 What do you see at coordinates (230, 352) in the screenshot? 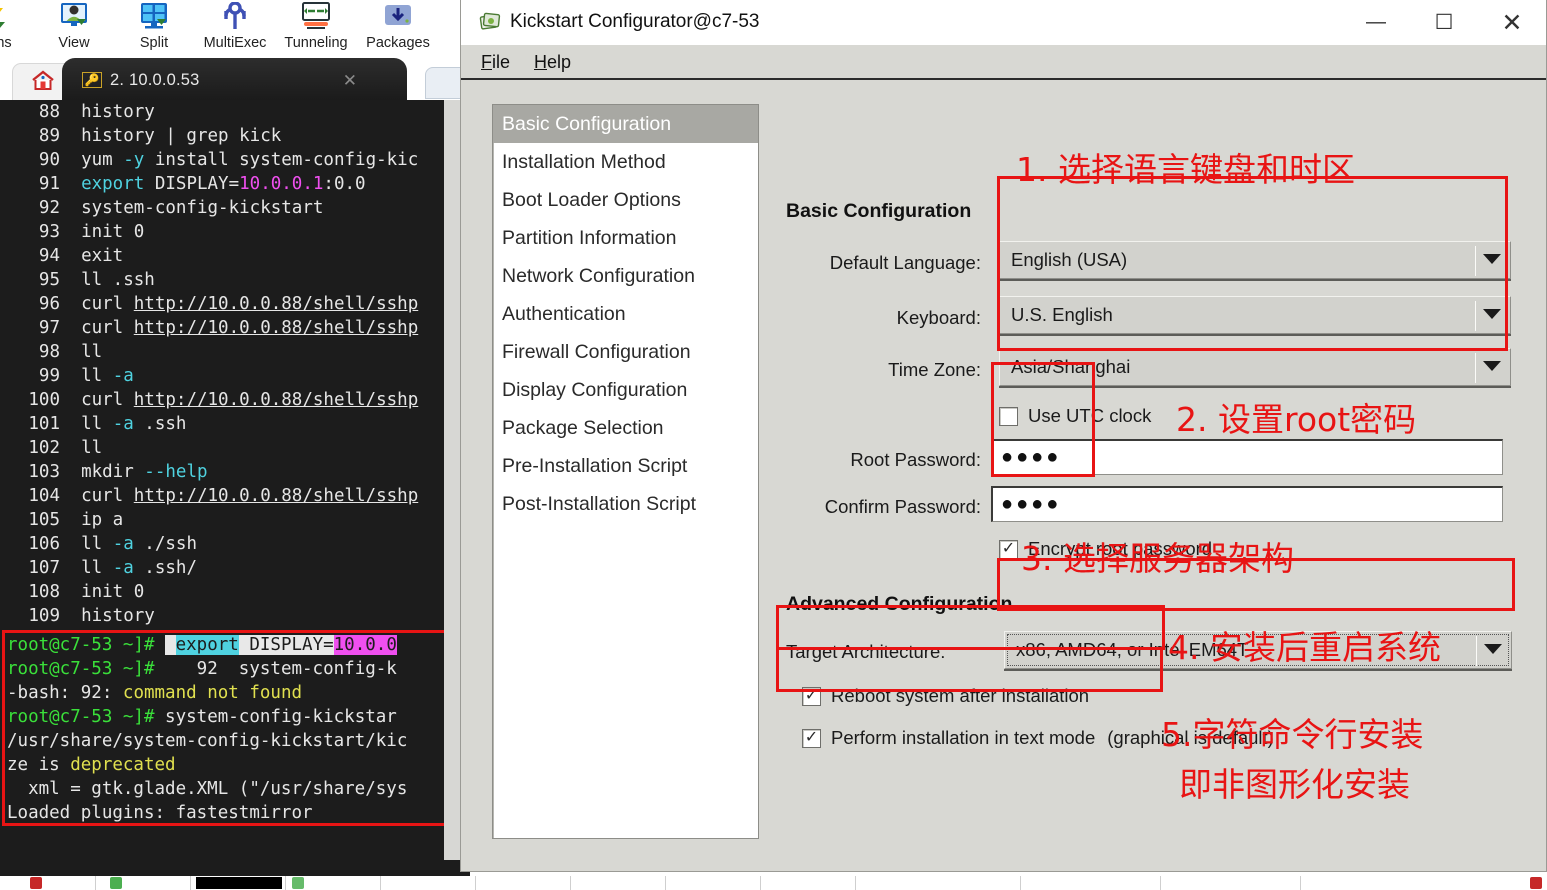
I see `terminal-history-line: 98 ll` at bounding box center [230, 352].